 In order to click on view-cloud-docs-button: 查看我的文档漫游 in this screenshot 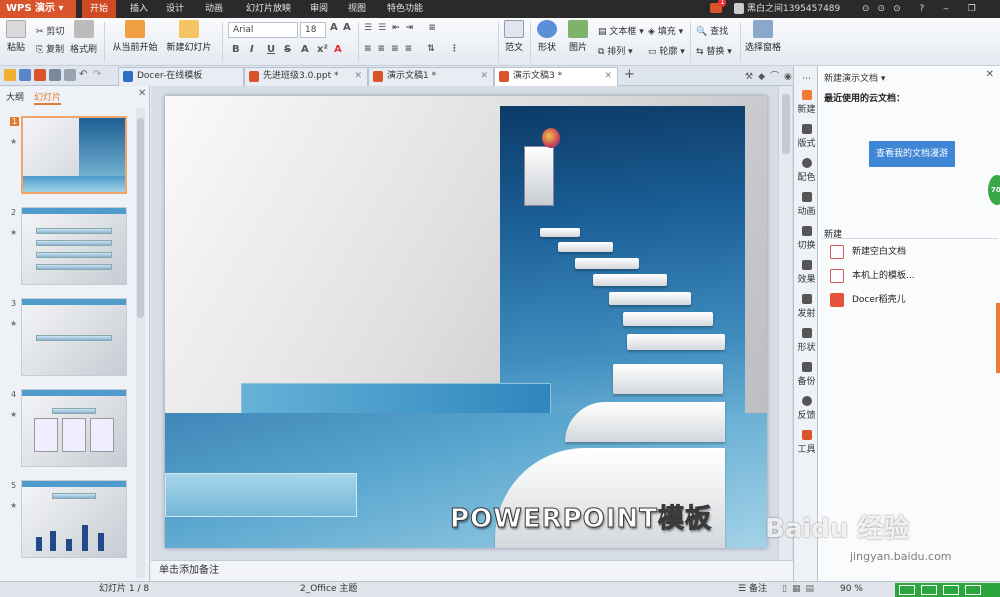, I will do `click(912, 154)`.